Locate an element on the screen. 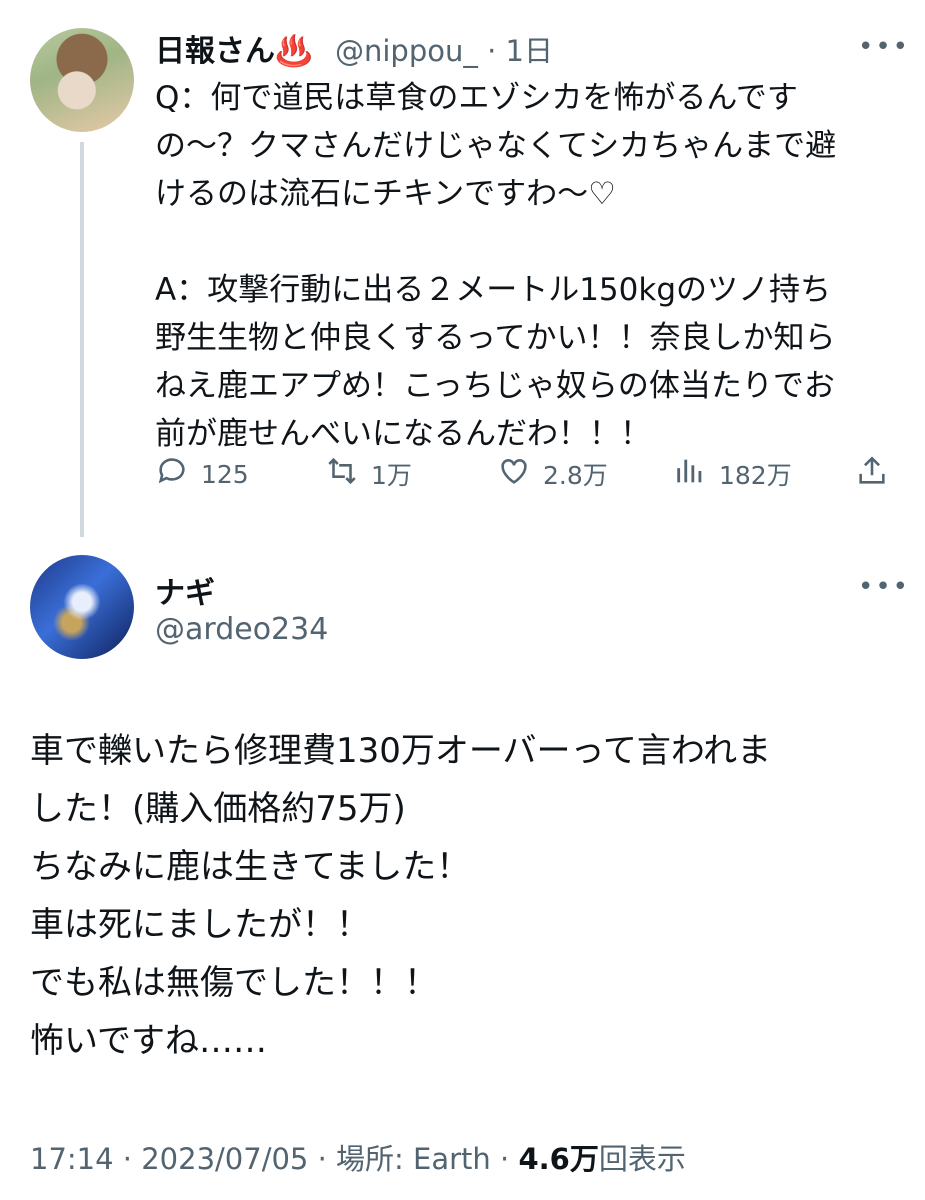 The width and height of the screenshot is (925, 1200). avatar-ardeo is located at coordinates (82, 607).